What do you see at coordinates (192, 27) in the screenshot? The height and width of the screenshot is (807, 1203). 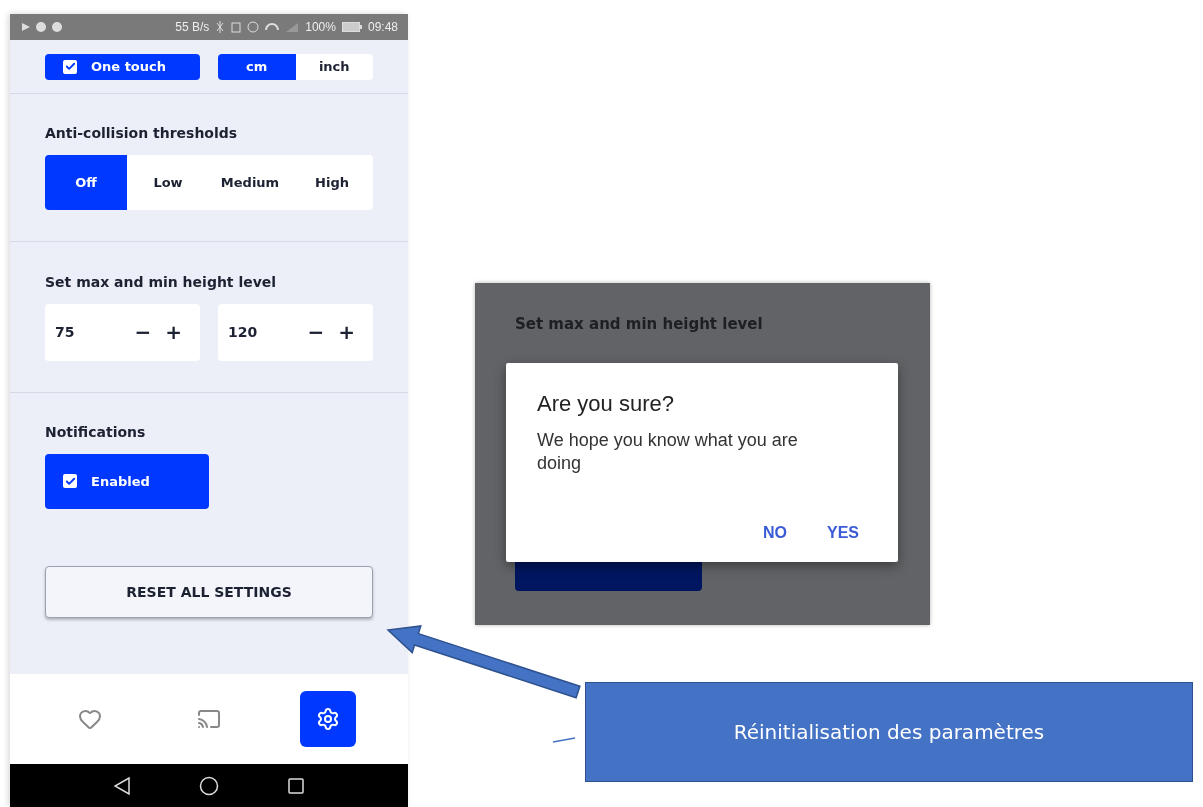 I see `network-speed: 55 B/s` at bounding box center [192, 27].